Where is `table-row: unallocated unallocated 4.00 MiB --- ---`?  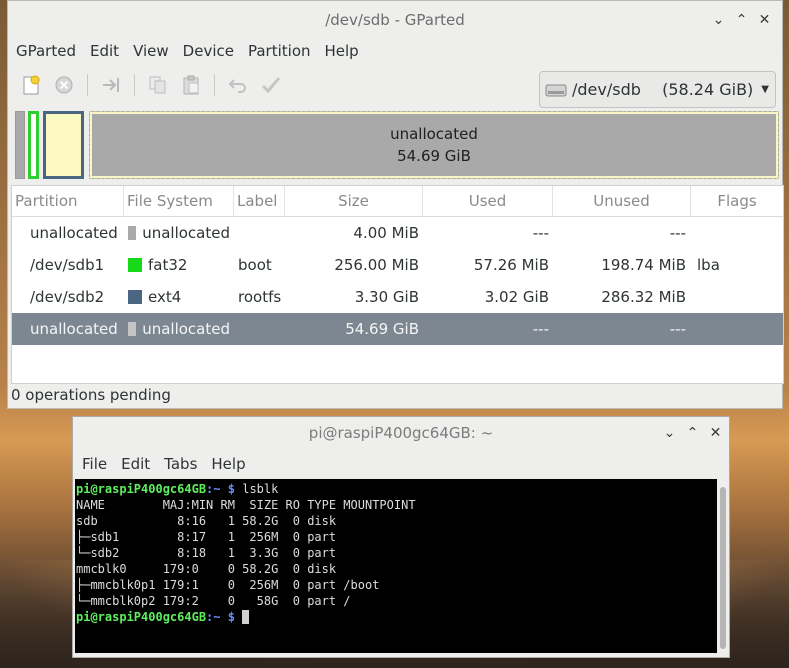
table-row: unallocated unallocated 4.00 MiB --- --- is located at coordinates (397, 233).